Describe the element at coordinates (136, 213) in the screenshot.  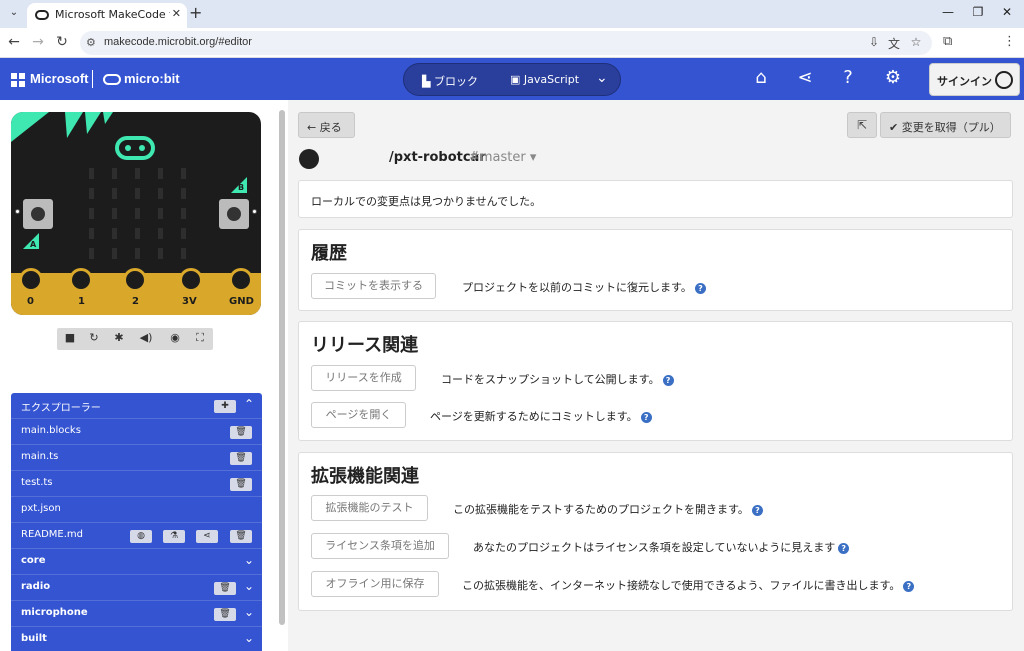
I see `microbit-simulator-board: A B 0 1 2 3V GND` at that location.